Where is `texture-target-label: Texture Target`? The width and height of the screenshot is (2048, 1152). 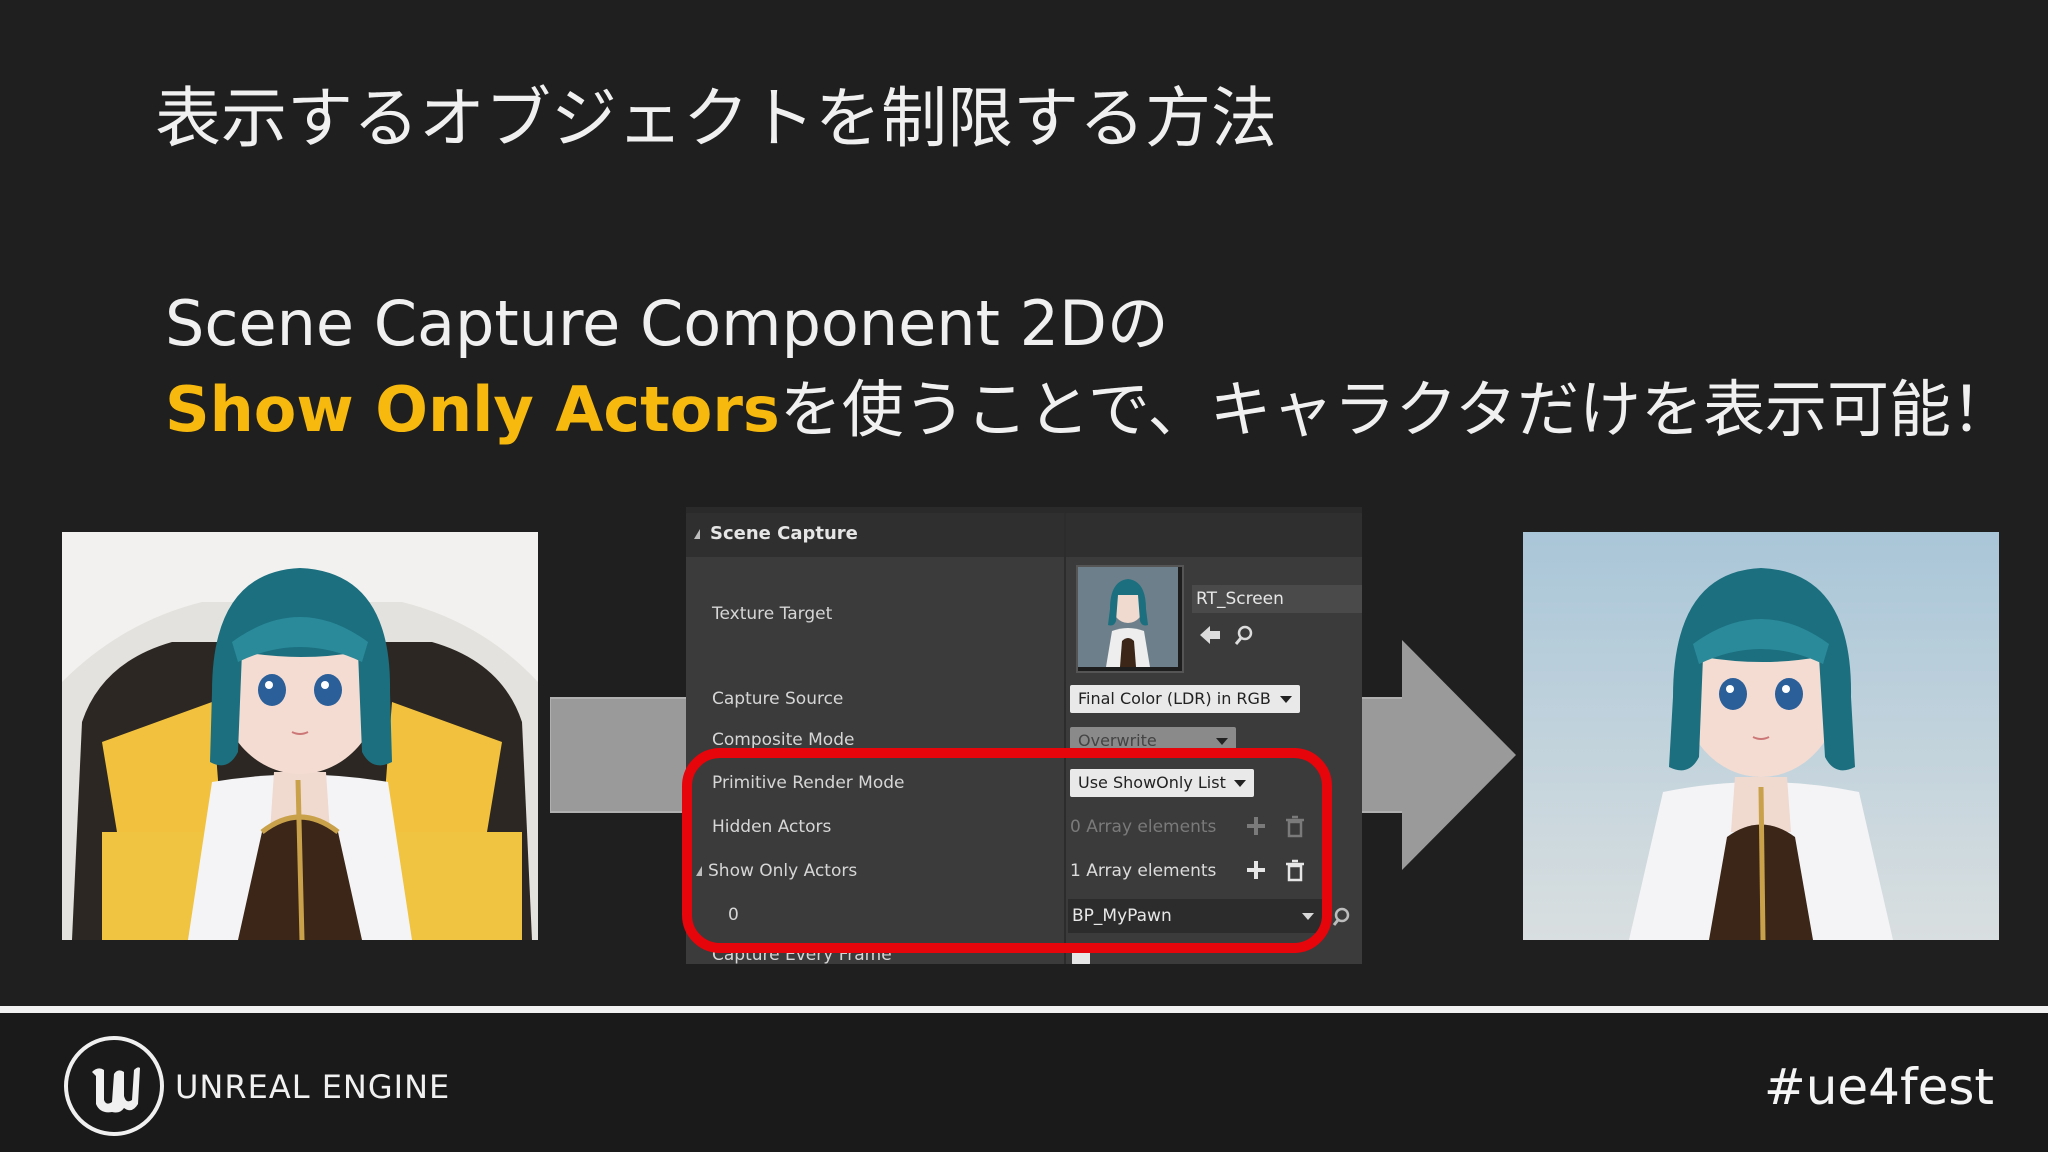
texture-target-label: Texture Target is located at coordinates (772, 614).